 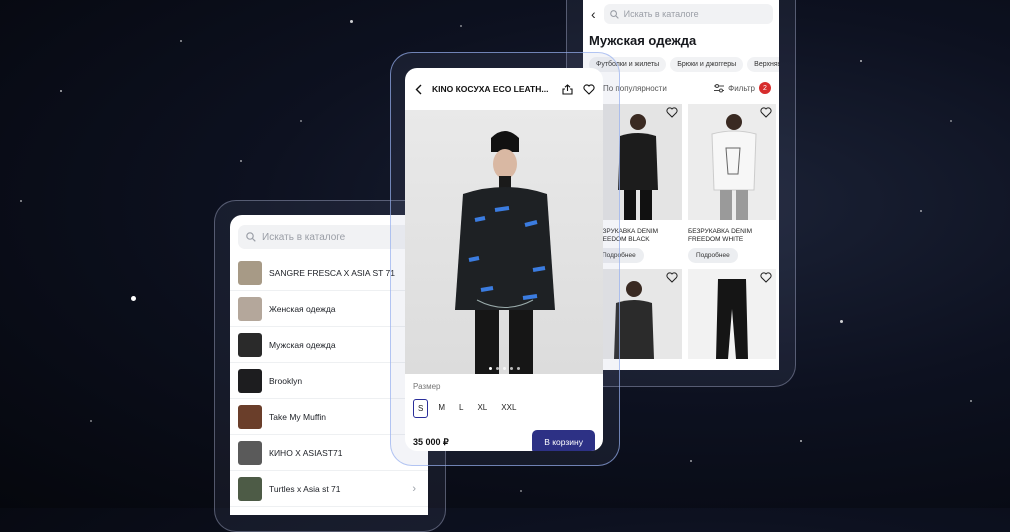 What do you see at coordinates (431, 441) in the screenshot?
I see `price: 35 000 ₽` at bounding box center [431, 441].